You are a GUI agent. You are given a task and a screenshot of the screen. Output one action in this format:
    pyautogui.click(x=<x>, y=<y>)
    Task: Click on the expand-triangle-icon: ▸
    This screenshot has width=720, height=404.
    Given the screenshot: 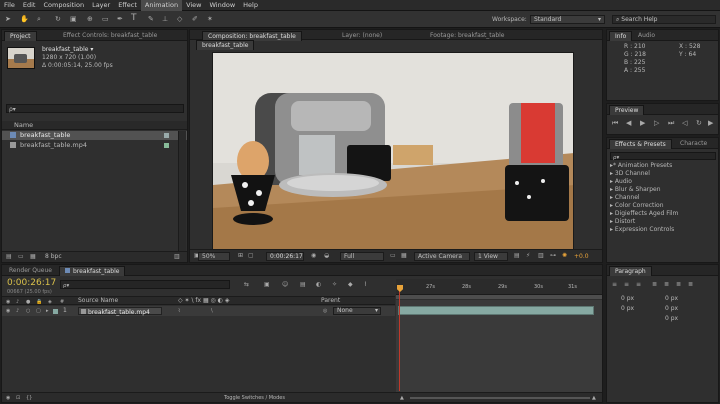 What is the action you would take?
    pyautogui.click(x=47, y=311)
    